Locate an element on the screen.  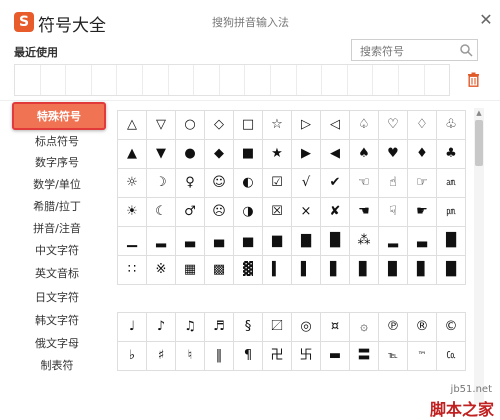
symbol-cell: ▦ is located at coordinates (190, 270).